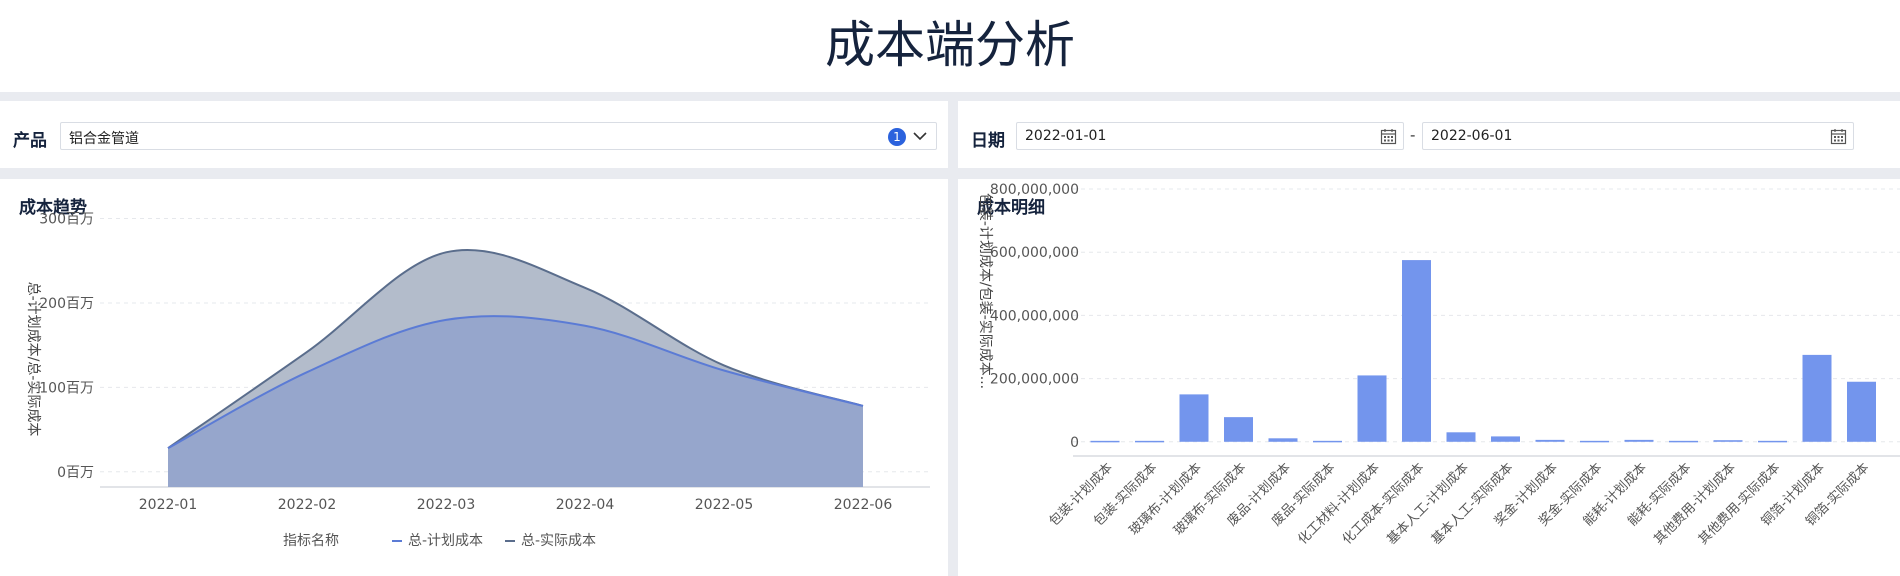  What do you see at coordinates (1638, 136) in the screenshot?
I see `end-date-input: 2022-06-01` at bounding box center [1638, 136].